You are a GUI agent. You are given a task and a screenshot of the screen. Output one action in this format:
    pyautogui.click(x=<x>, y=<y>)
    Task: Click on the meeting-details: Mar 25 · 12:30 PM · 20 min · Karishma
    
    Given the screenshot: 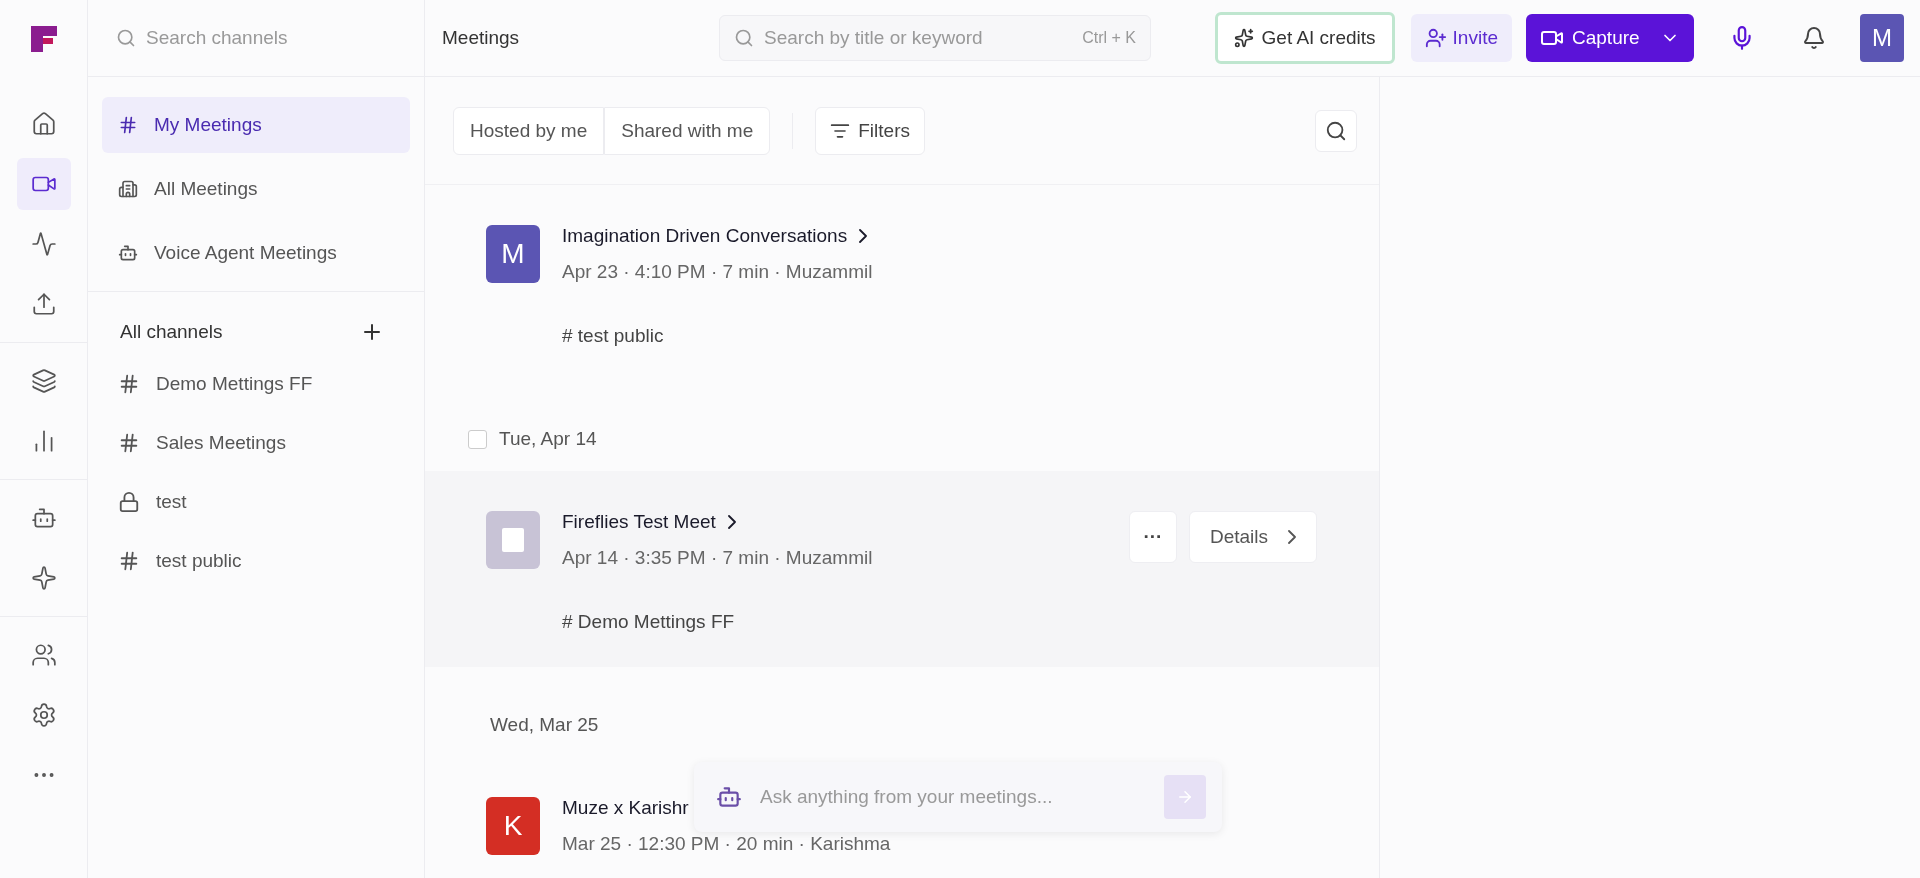 What is the action you would take?
    pyautogui.click(x=727, y=844)
    